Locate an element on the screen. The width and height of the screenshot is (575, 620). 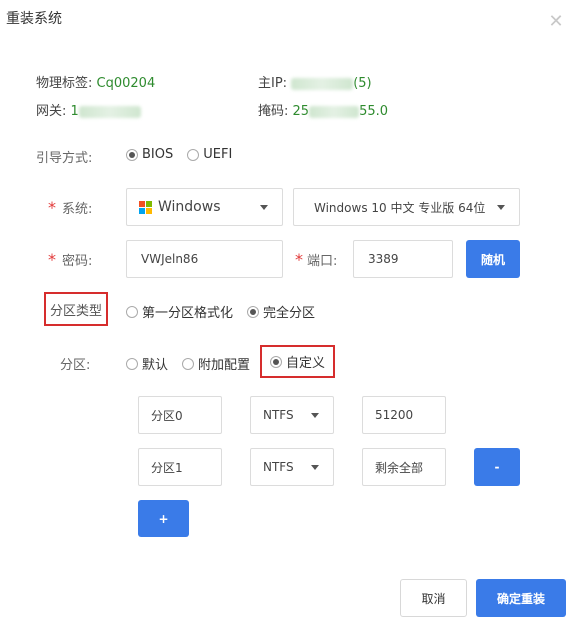
boot-option-bios: BIOS is located at coordinates (149, 154).